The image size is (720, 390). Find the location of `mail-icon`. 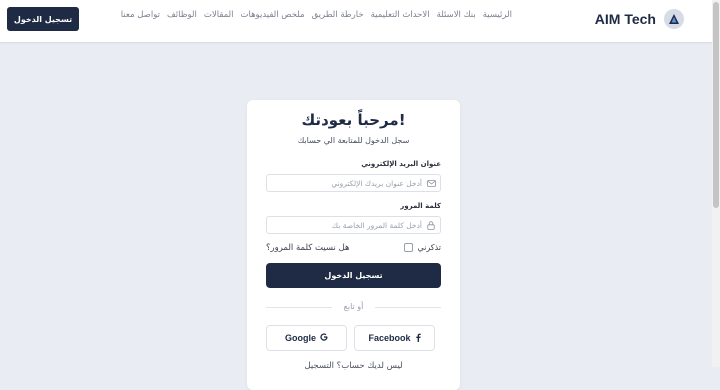

mail-icon is located at coordinates (431, 183).